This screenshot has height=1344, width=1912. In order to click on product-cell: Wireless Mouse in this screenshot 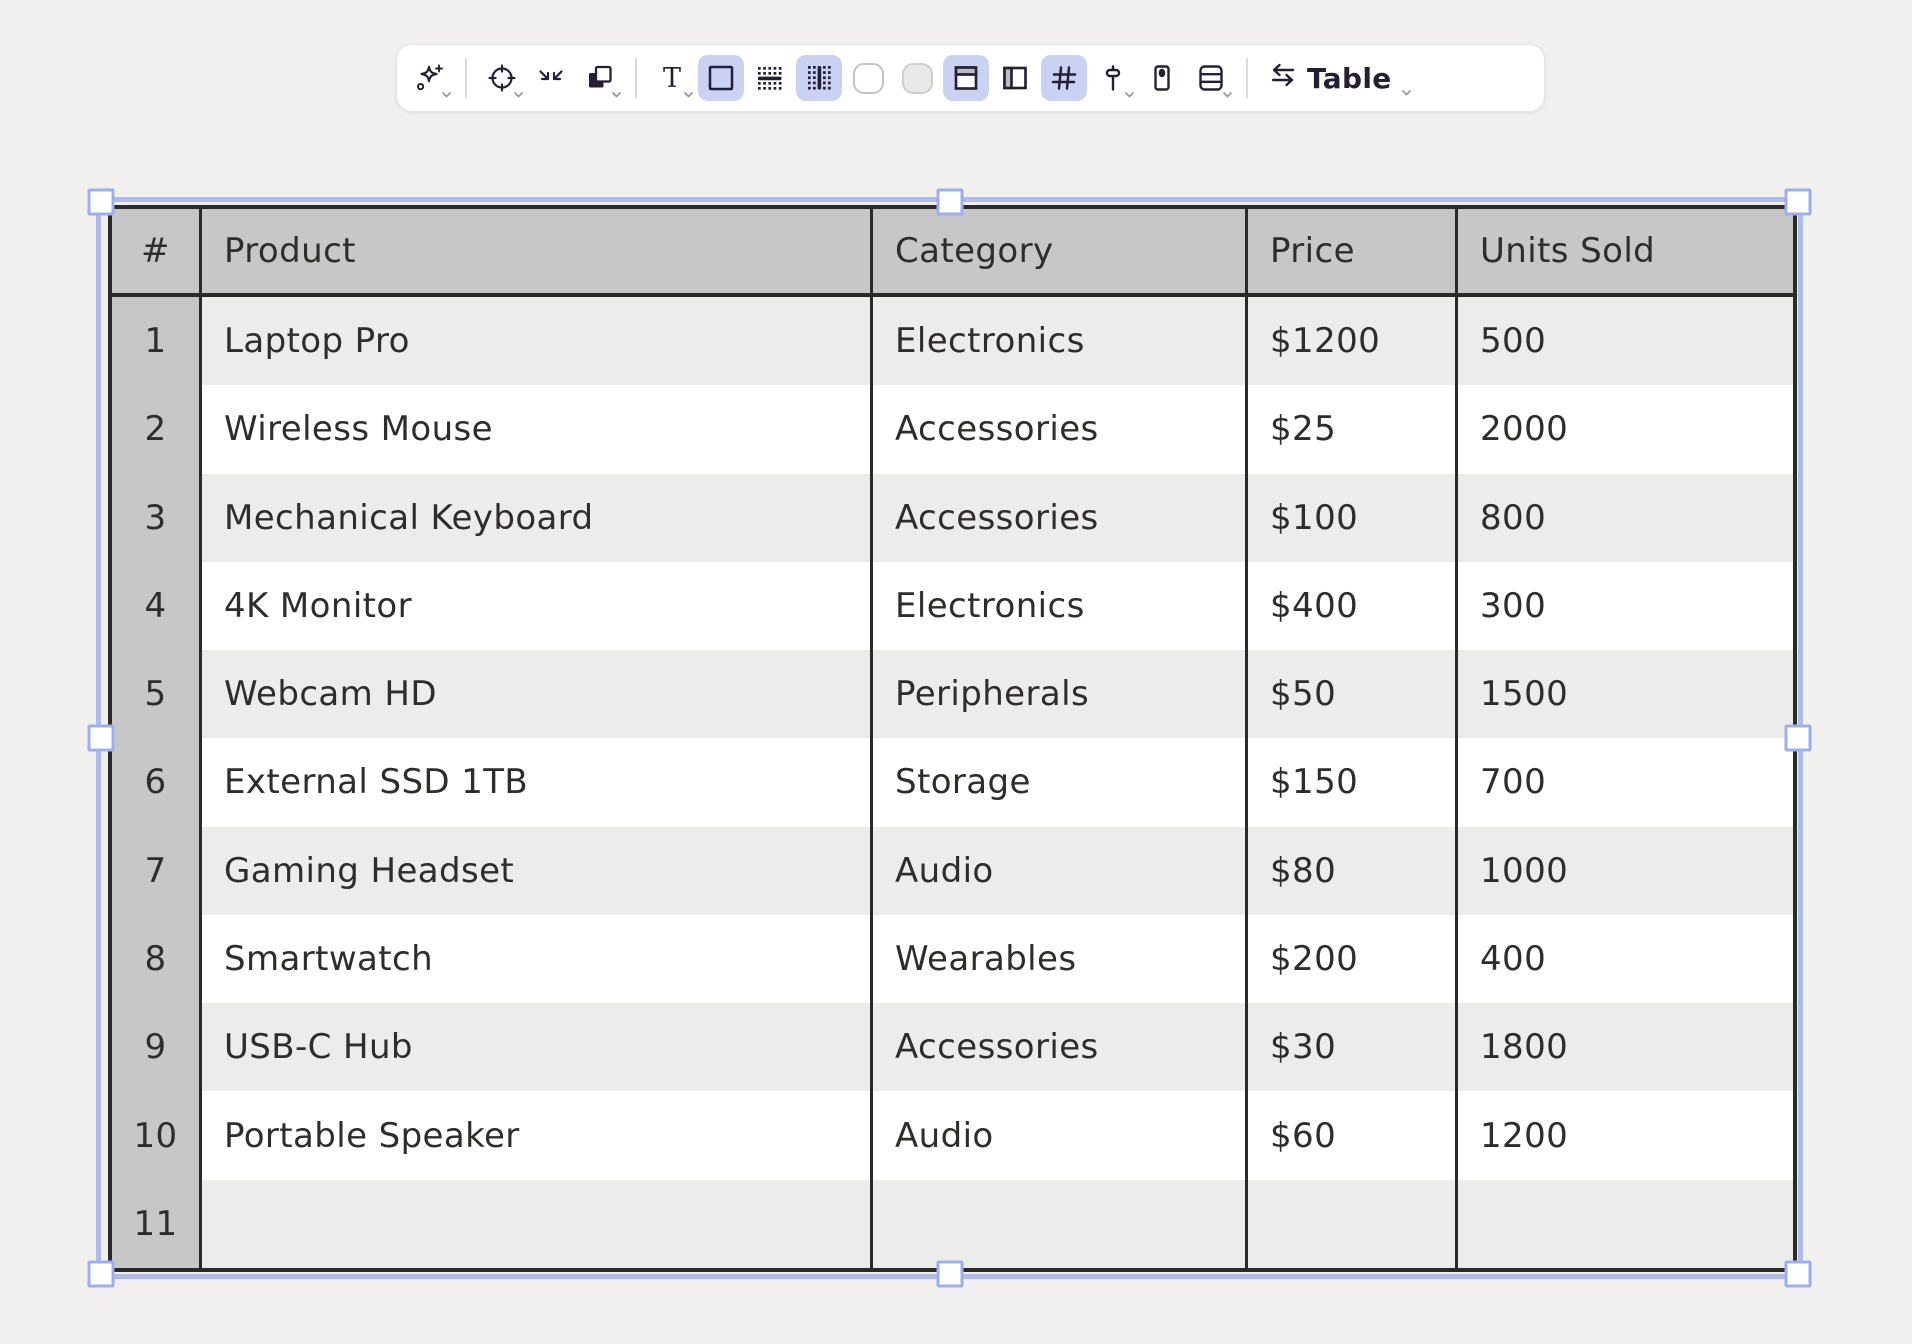, I will do `click(537, 429)`.